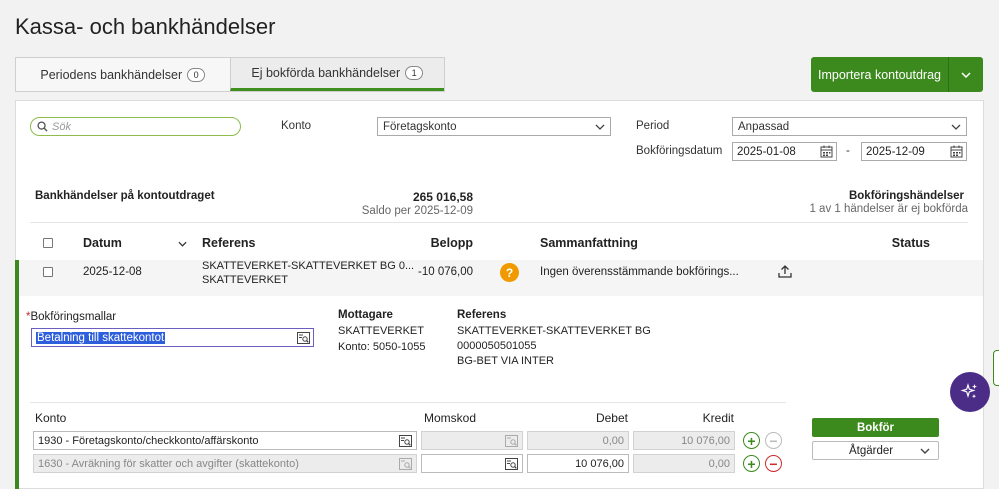 This screenshot has width=999, height=489. What do you see at coordinates (764, 126) in the screenshot?
I see `period-value: Anpassad` at bounding box center [764, 126].